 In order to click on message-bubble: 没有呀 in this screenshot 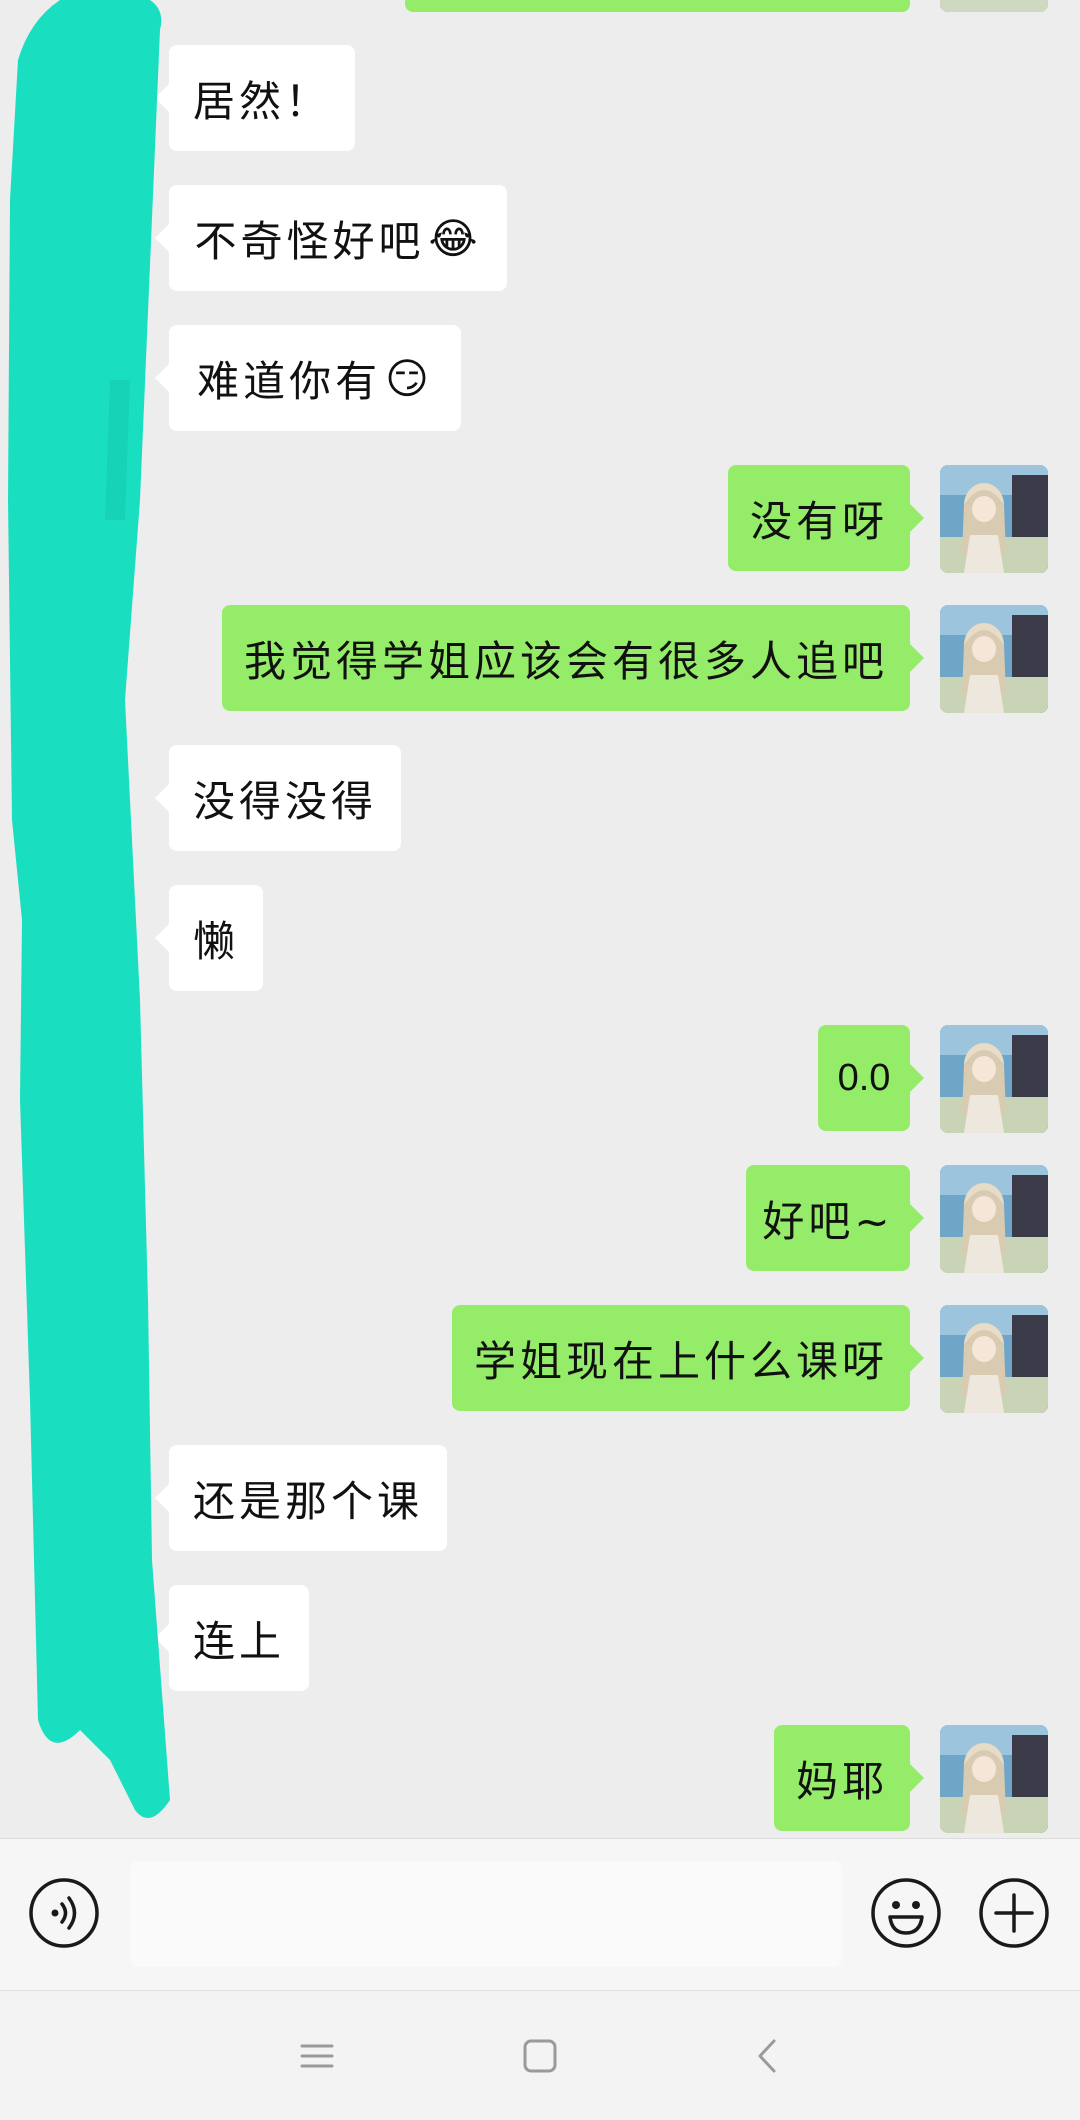, I will do `click(826, 518)`.